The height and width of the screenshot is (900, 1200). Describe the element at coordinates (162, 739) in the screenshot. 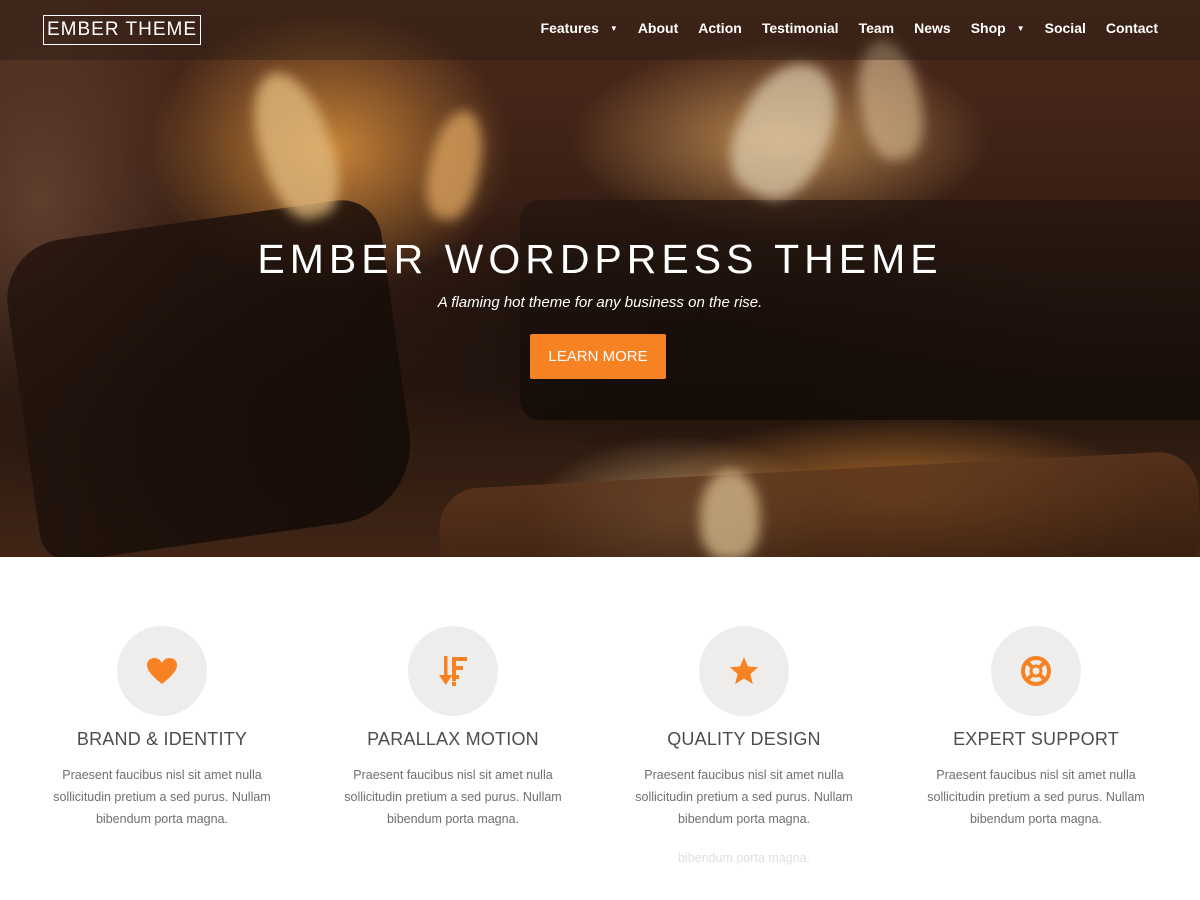

I see `feature-title: BRAND & IDENTITY` at that location.